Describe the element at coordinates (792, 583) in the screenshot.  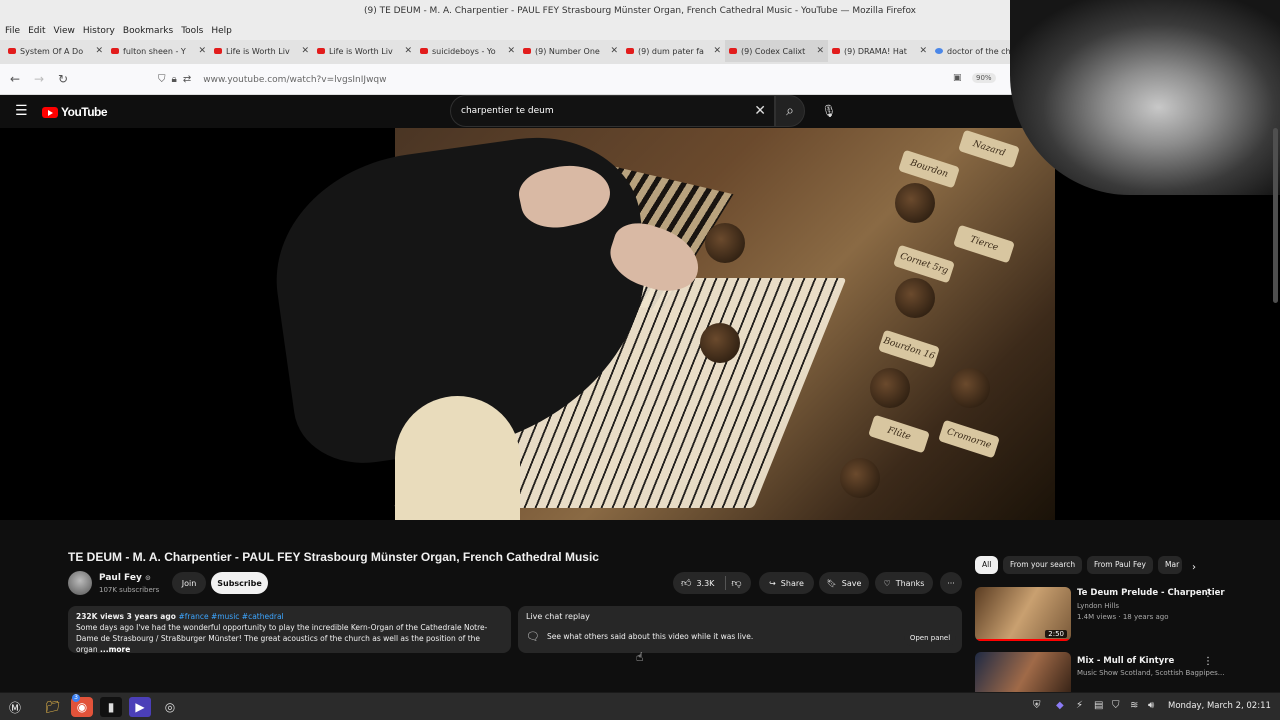
I see `share-label: Share` at that location.